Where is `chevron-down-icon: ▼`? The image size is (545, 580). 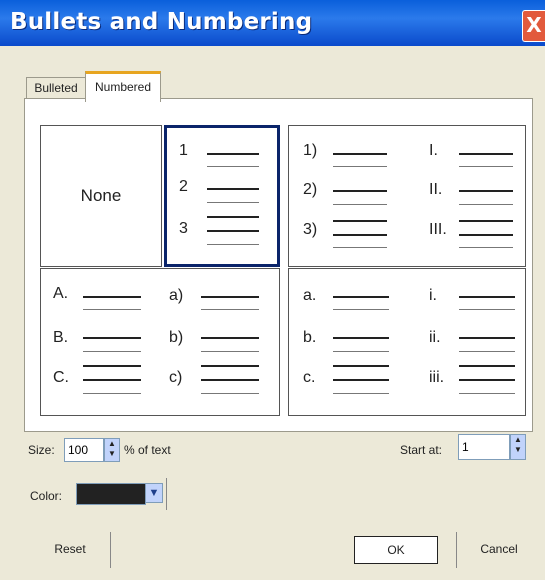 chevron-down-icon: ▼ is located at coordinates (154, 493).